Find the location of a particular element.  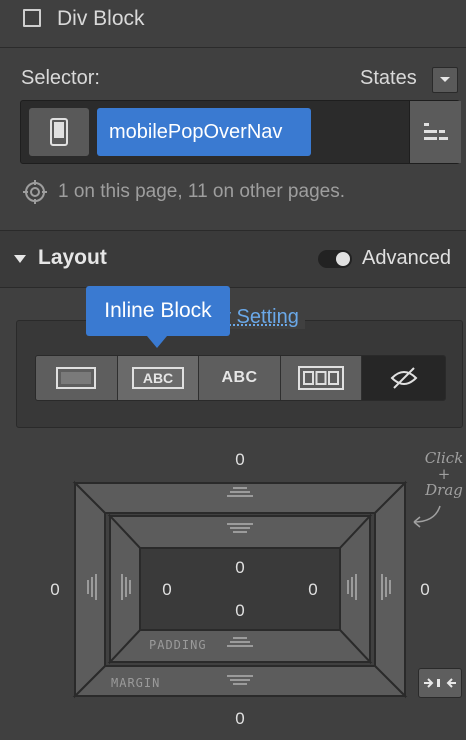

margin-bottom-value: 0 is located at coordinates (240, 719).